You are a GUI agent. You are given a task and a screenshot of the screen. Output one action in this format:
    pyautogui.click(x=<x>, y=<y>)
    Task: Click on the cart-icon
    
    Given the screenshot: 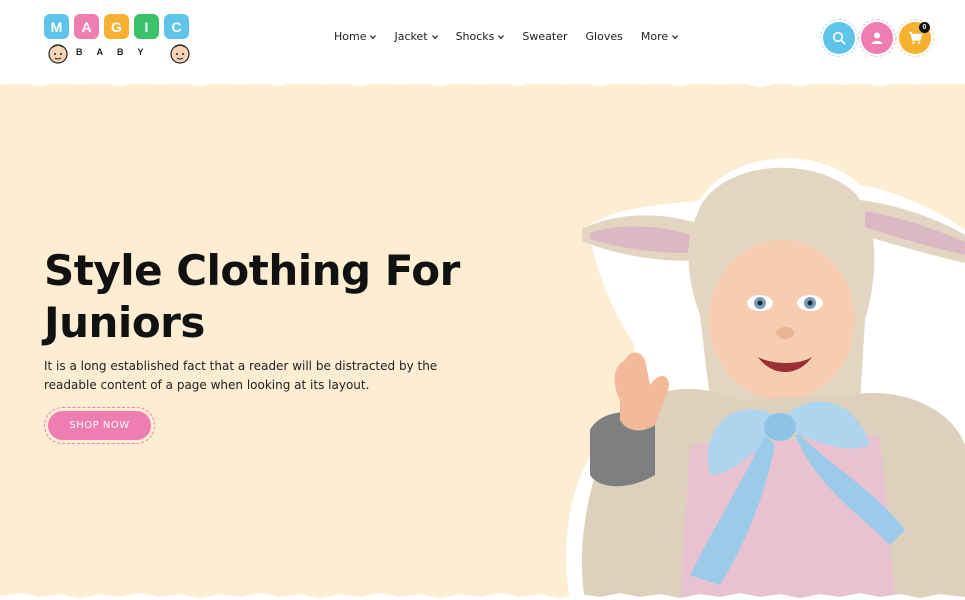 What is the action you would take?
    pyautogui.click(x=915, y=37)
    